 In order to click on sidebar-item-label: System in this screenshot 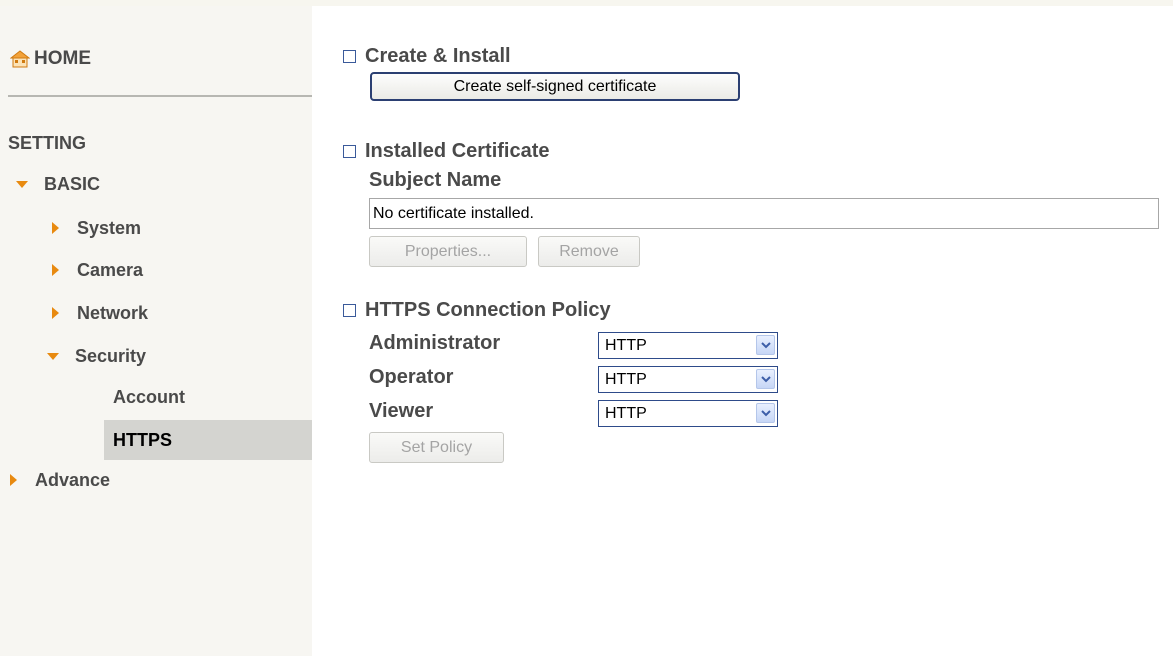, I will do `click(109, 227)`.